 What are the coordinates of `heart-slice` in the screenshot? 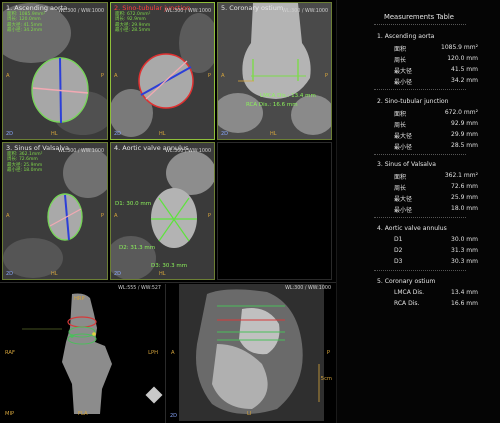 It's located at (251, 352).